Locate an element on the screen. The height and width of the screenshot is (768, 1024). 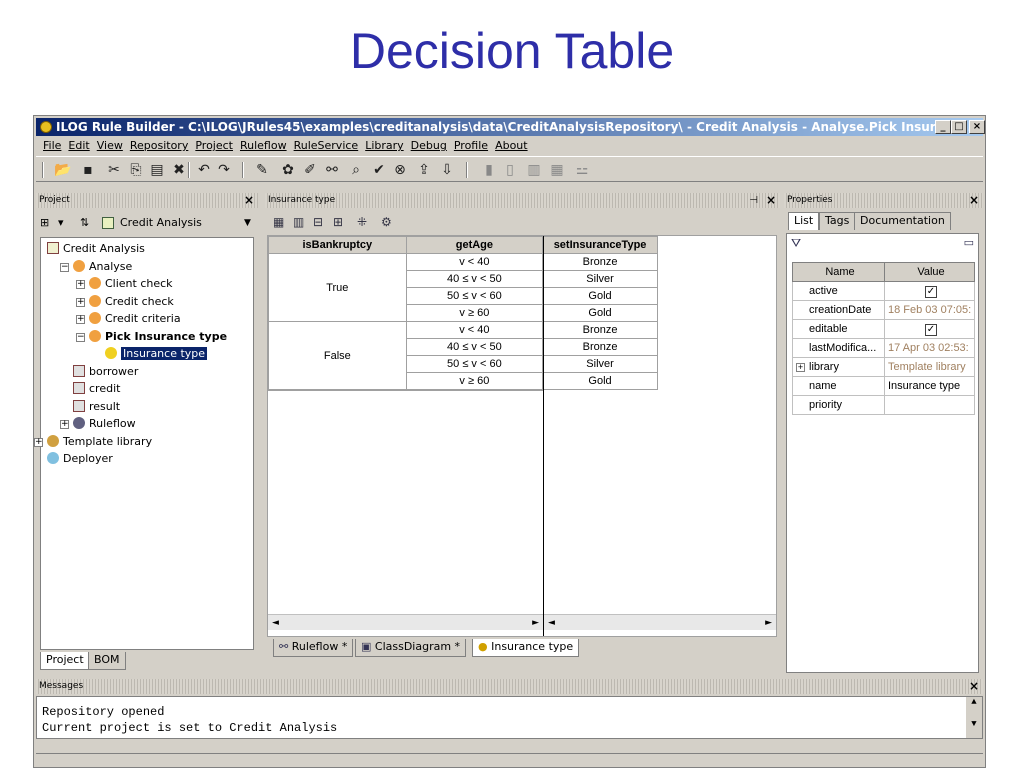
property-row: active ✓ is located at coordinates (883, 291).